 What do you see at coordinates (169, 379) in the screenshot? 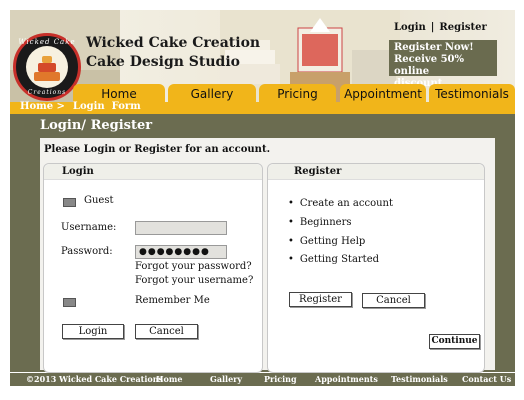
I see `footer-link-home: Home` at bounding box center [169, 379].